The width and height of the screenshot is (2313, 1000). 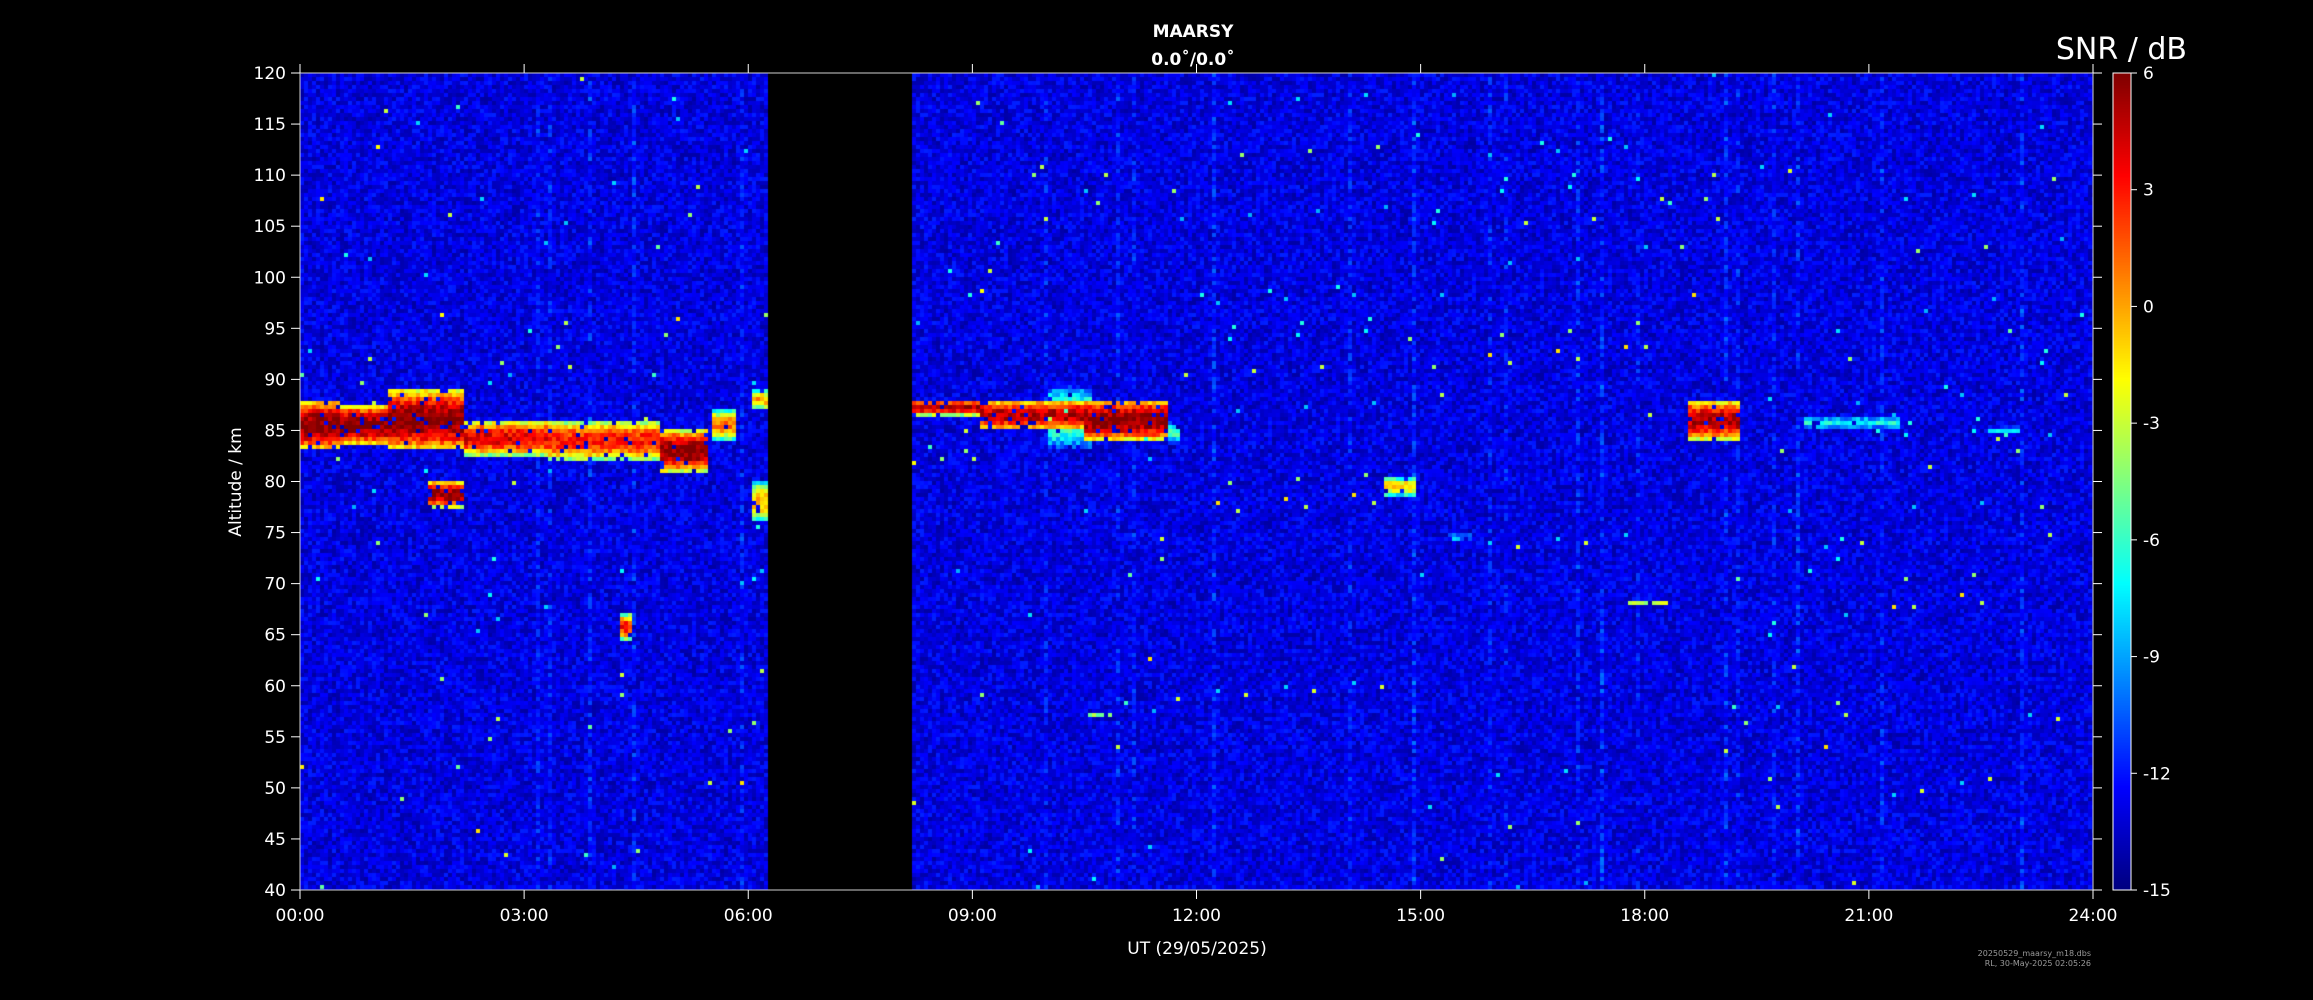 What do you see at coordinates (2151, 658) in the screenshot?
I see `colorbar-tick-label: -9` at bounding box center [2151, 658].